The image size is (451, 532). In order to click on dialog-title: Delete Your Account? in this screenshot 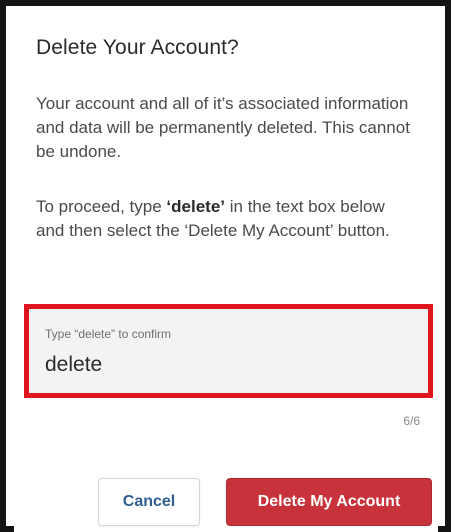, I will do `click(137, 47)`.